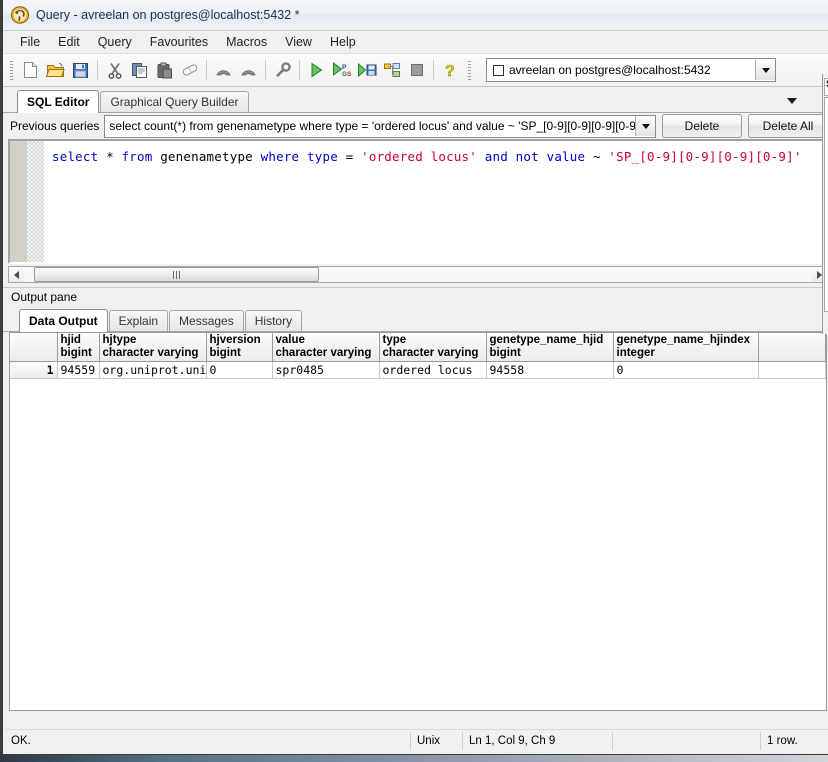 This screenshot has width=828, height=762. What do you see at coordinates (566, 156) in the screenshot?
I see `sql-token: value` at bounding box center [566, 156].